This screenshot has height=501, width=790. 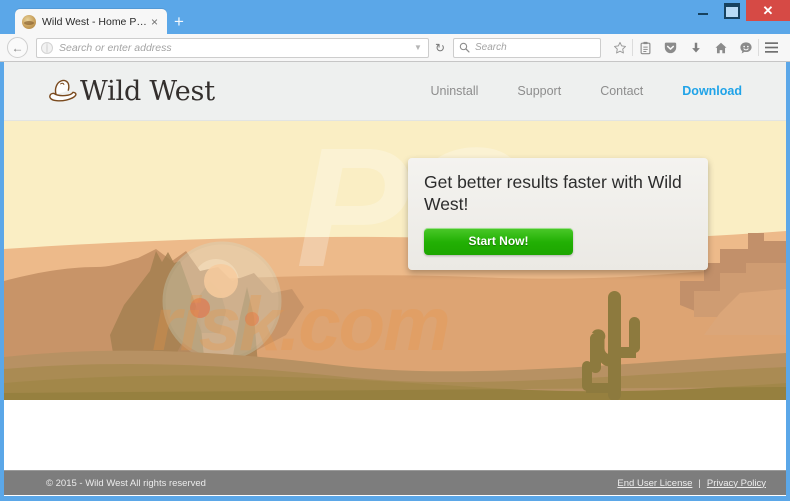 I want to click on home-icon, so click(x=720, y=48).